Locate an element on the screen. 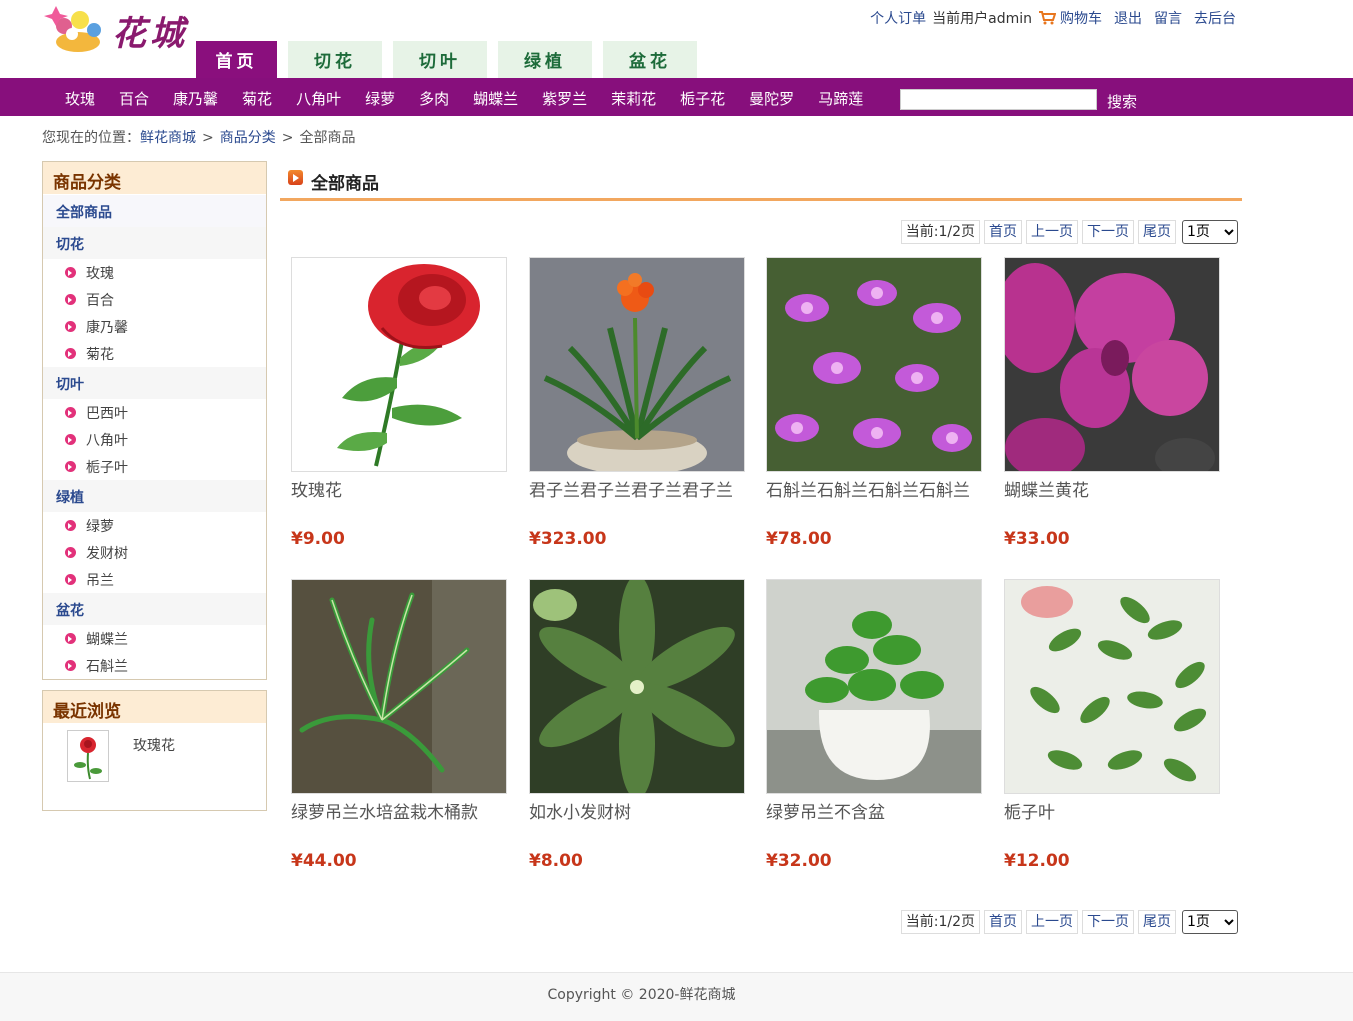 The image size is (1353, 1021). product-name: 如水小发财树 is located at coordinates (636, 810).